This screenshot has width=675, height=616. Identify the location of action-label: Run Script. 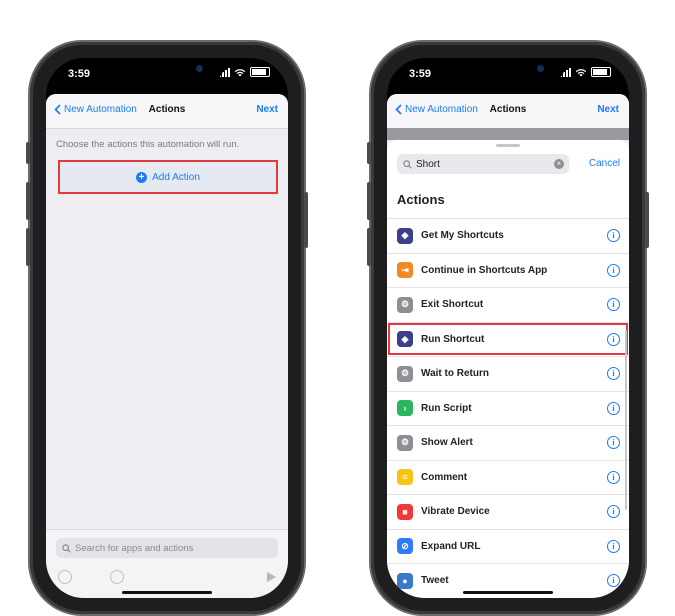
(446, 408).